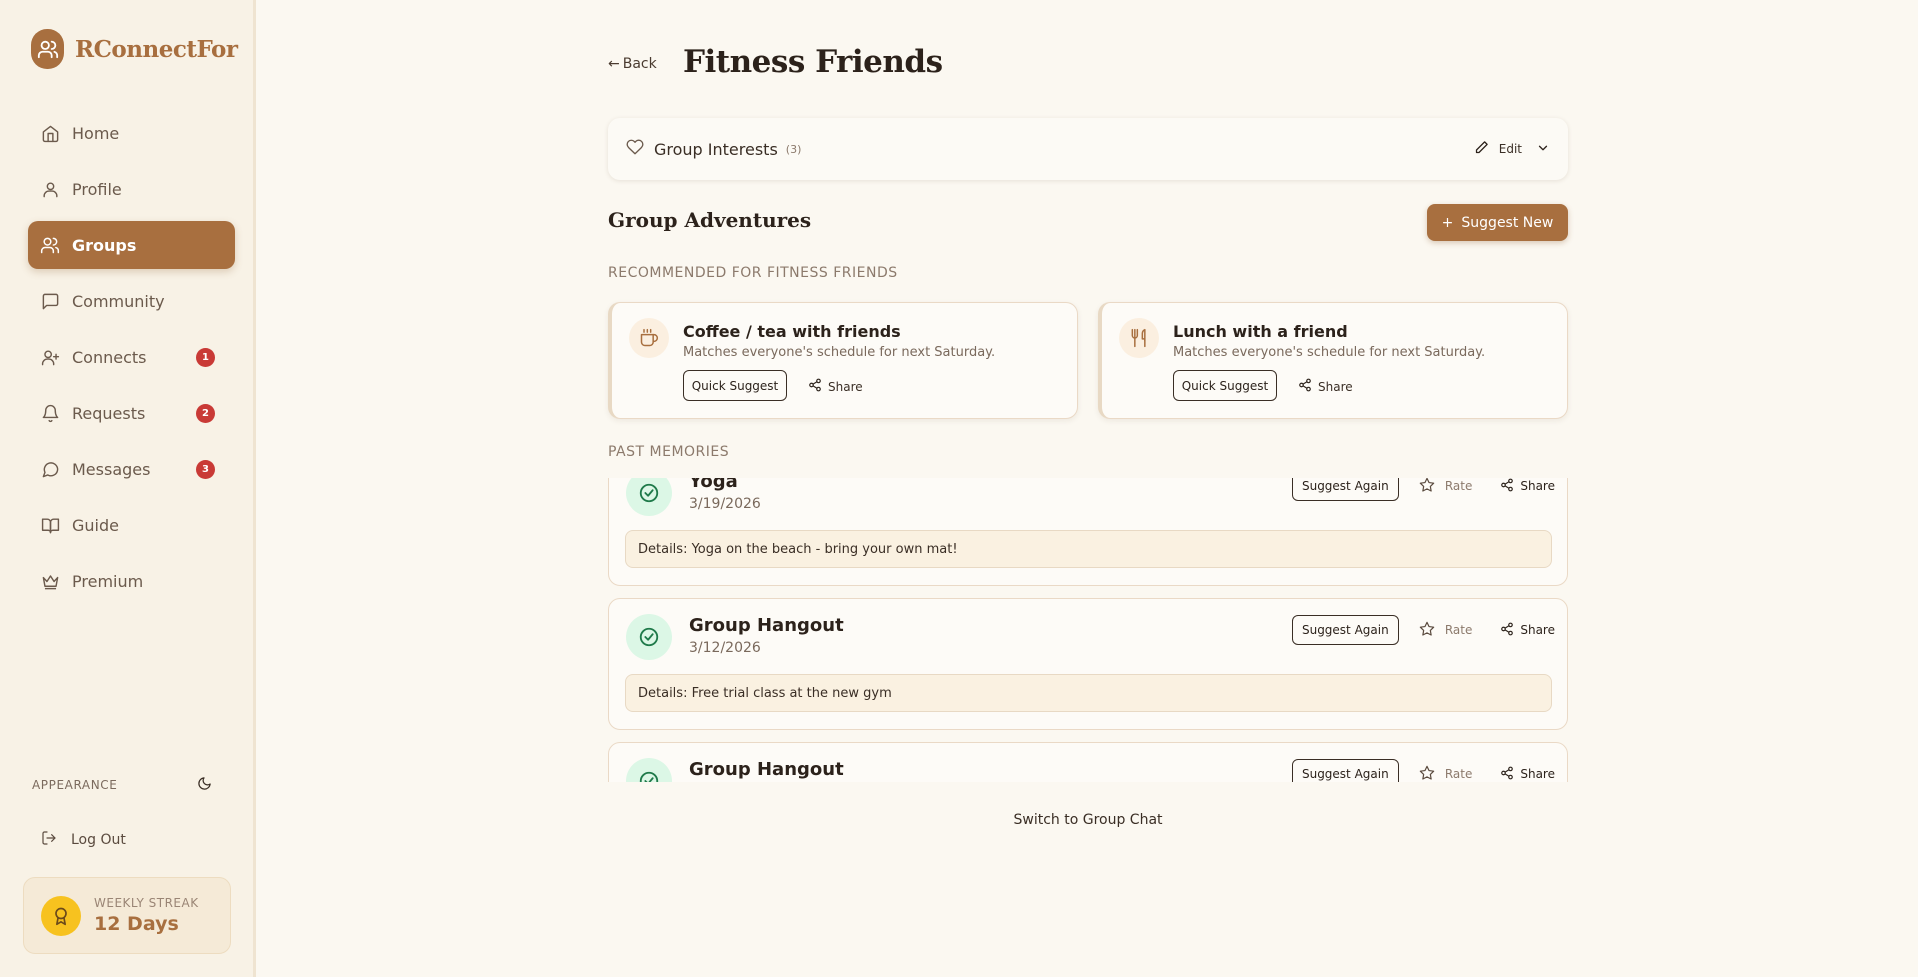  What do you see at coordinates (792, 331) in the screenshot?
I see `recommendation-title: Coffee / tea with friends` at bounding box center [792, 331].